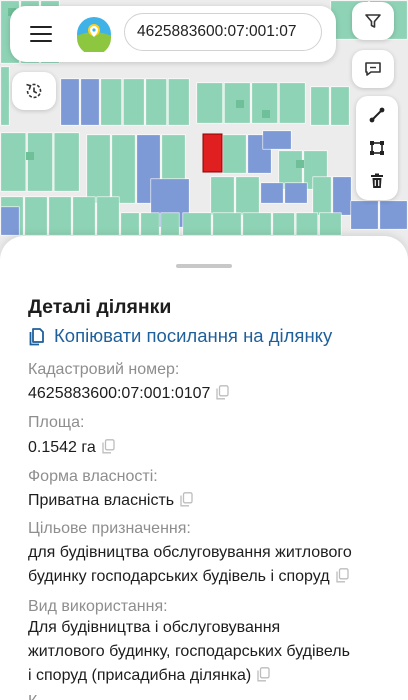 The width and height of the screenshot is (408, 700). Describe the element at coordinates (93, 476) in the screenshot. I see `ownership-label: Форма власності:` at that location.